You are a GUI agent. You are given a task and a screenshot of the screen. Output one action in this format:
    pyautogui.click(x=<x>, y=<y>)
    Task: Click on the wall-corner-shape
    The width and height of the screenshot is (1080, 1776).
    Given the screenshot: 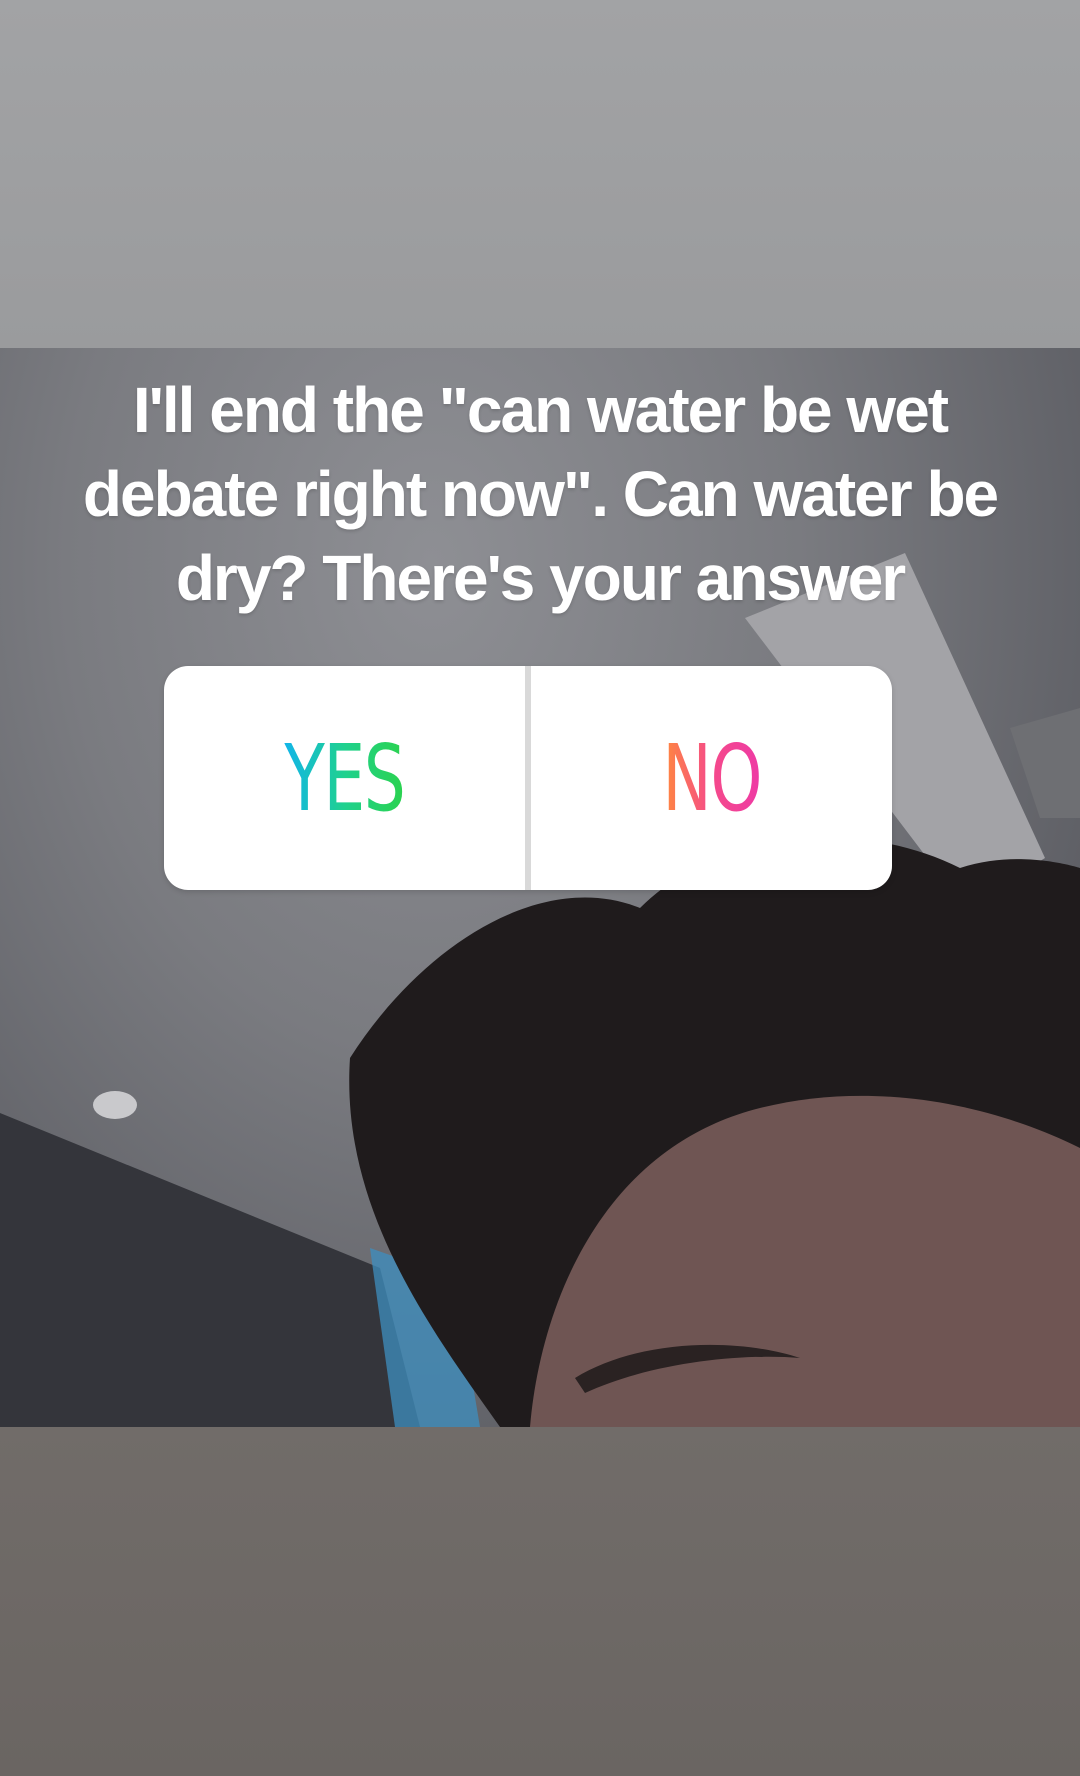 What is the action you would take?
    pyautogui.click(x=210, y=1270)
    